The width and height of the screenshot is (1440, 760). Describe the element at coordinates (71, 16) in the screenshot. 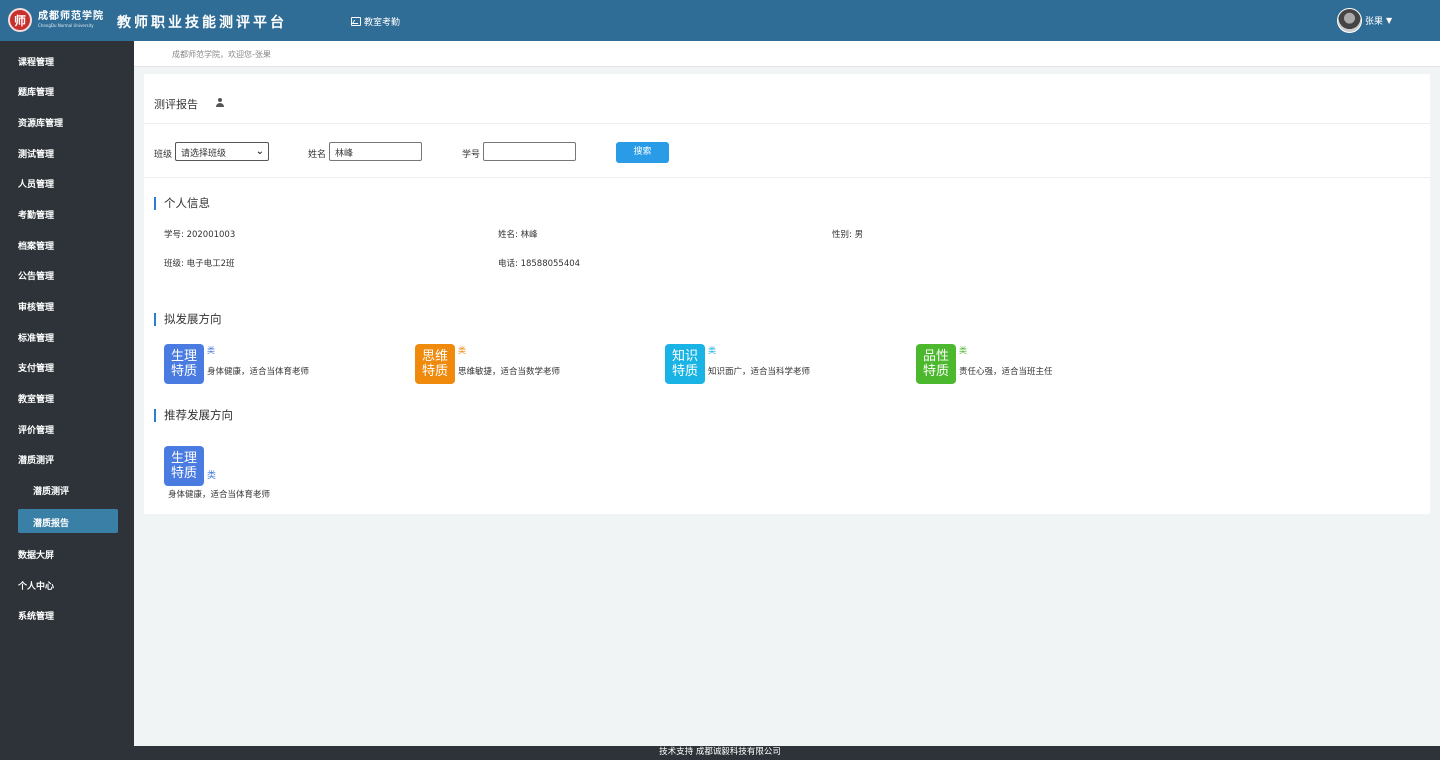

I see `school-name-cn: 成都师范学院` at that location.